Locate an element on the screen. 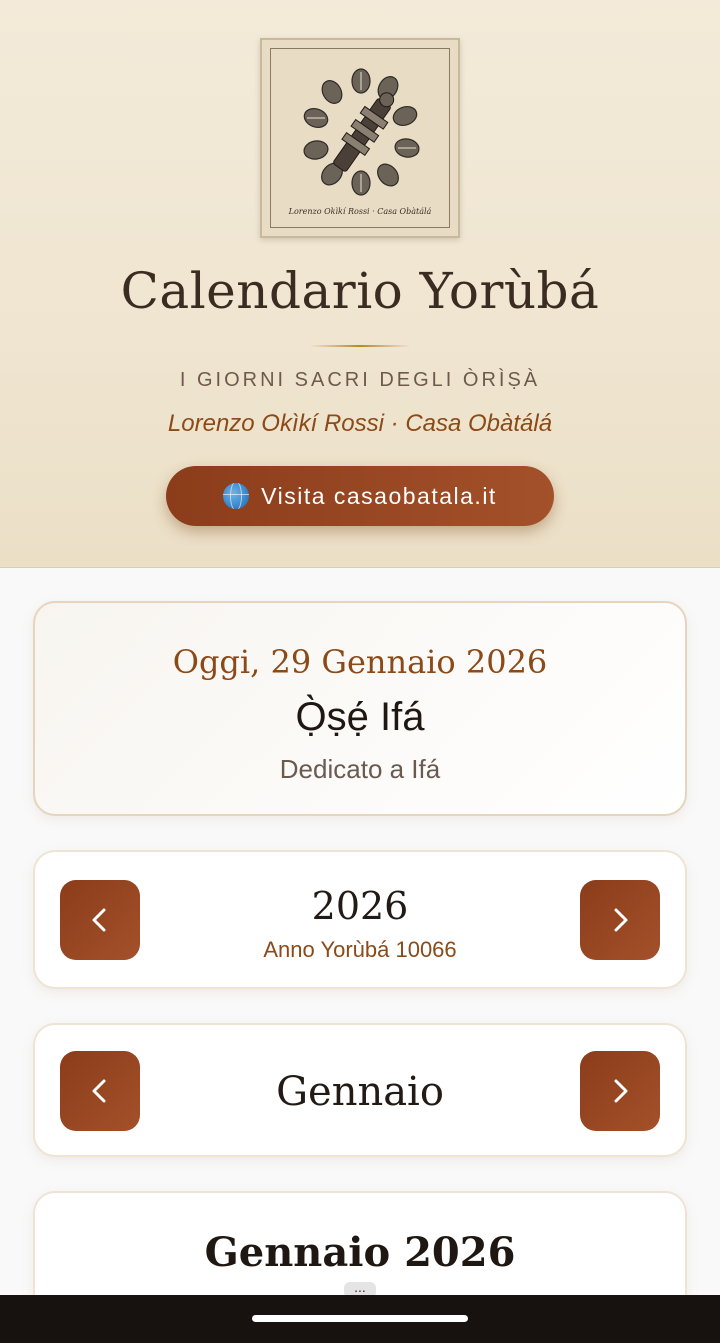 Image resolution: width=720 pixels, height=1343 pixels. today-day-name: Ọ̀ṣẹ́ Ifá is located at coordinates (360, 717).